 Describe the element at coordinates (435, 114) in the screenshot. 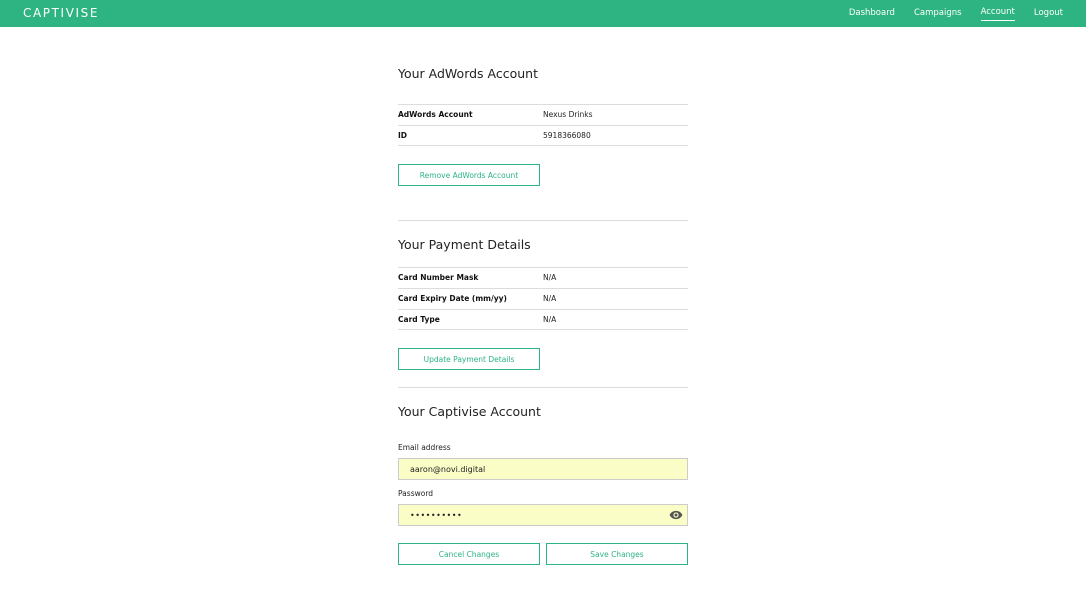

I see `adwords-account-label: AdWords Account` at that location.